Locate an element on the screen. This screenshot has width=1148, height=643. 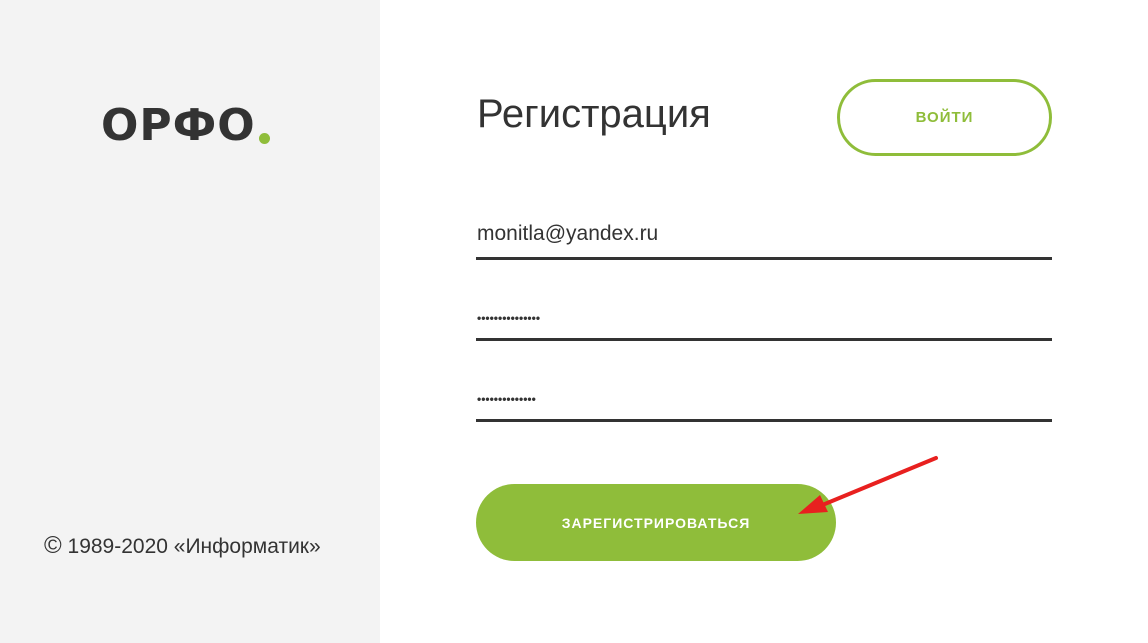
password-field: ••••••••••••••• is located at coordinates (764, 316).